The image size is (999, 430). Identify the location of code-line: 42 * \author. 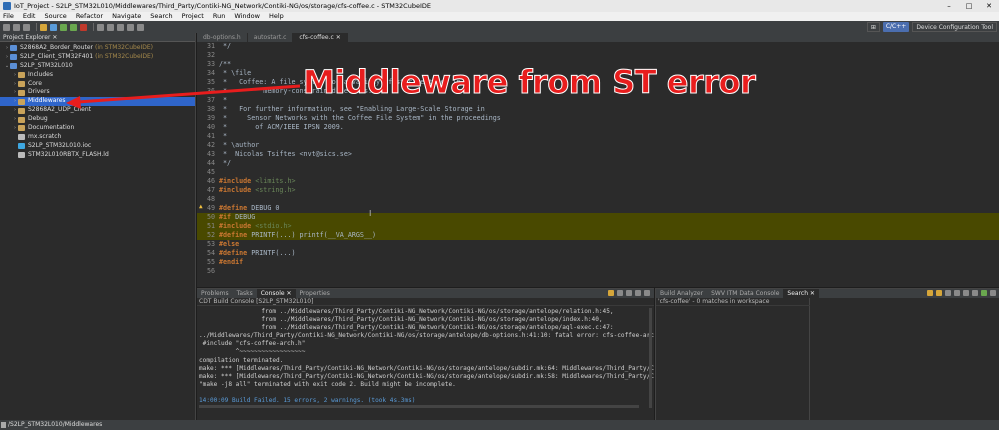
(598, 145).